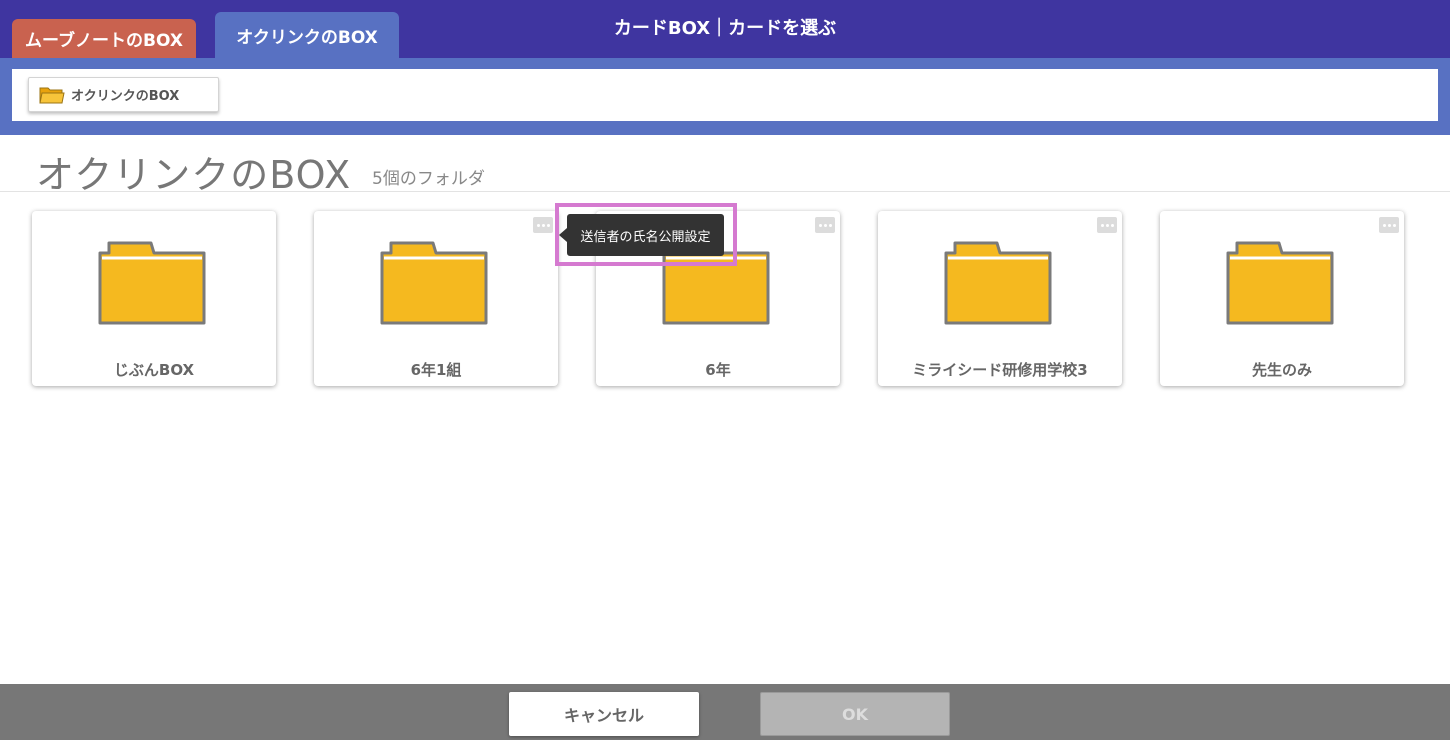 The width and height of the screenshot is (1450, 740). I want to click on folder-label: 先生のみ, so click(1281, 370).